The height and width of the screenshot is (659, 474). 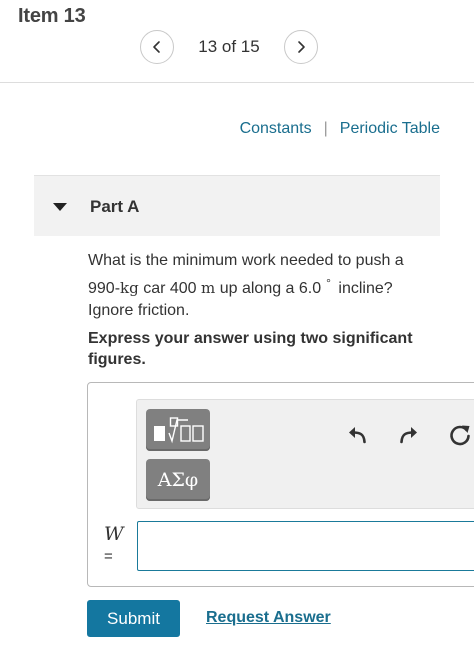 What do you see at coordinates (390, 129) in the screenshot?
I see `periodic-table-link: Periodic Table` at bounding box center [390, 129].